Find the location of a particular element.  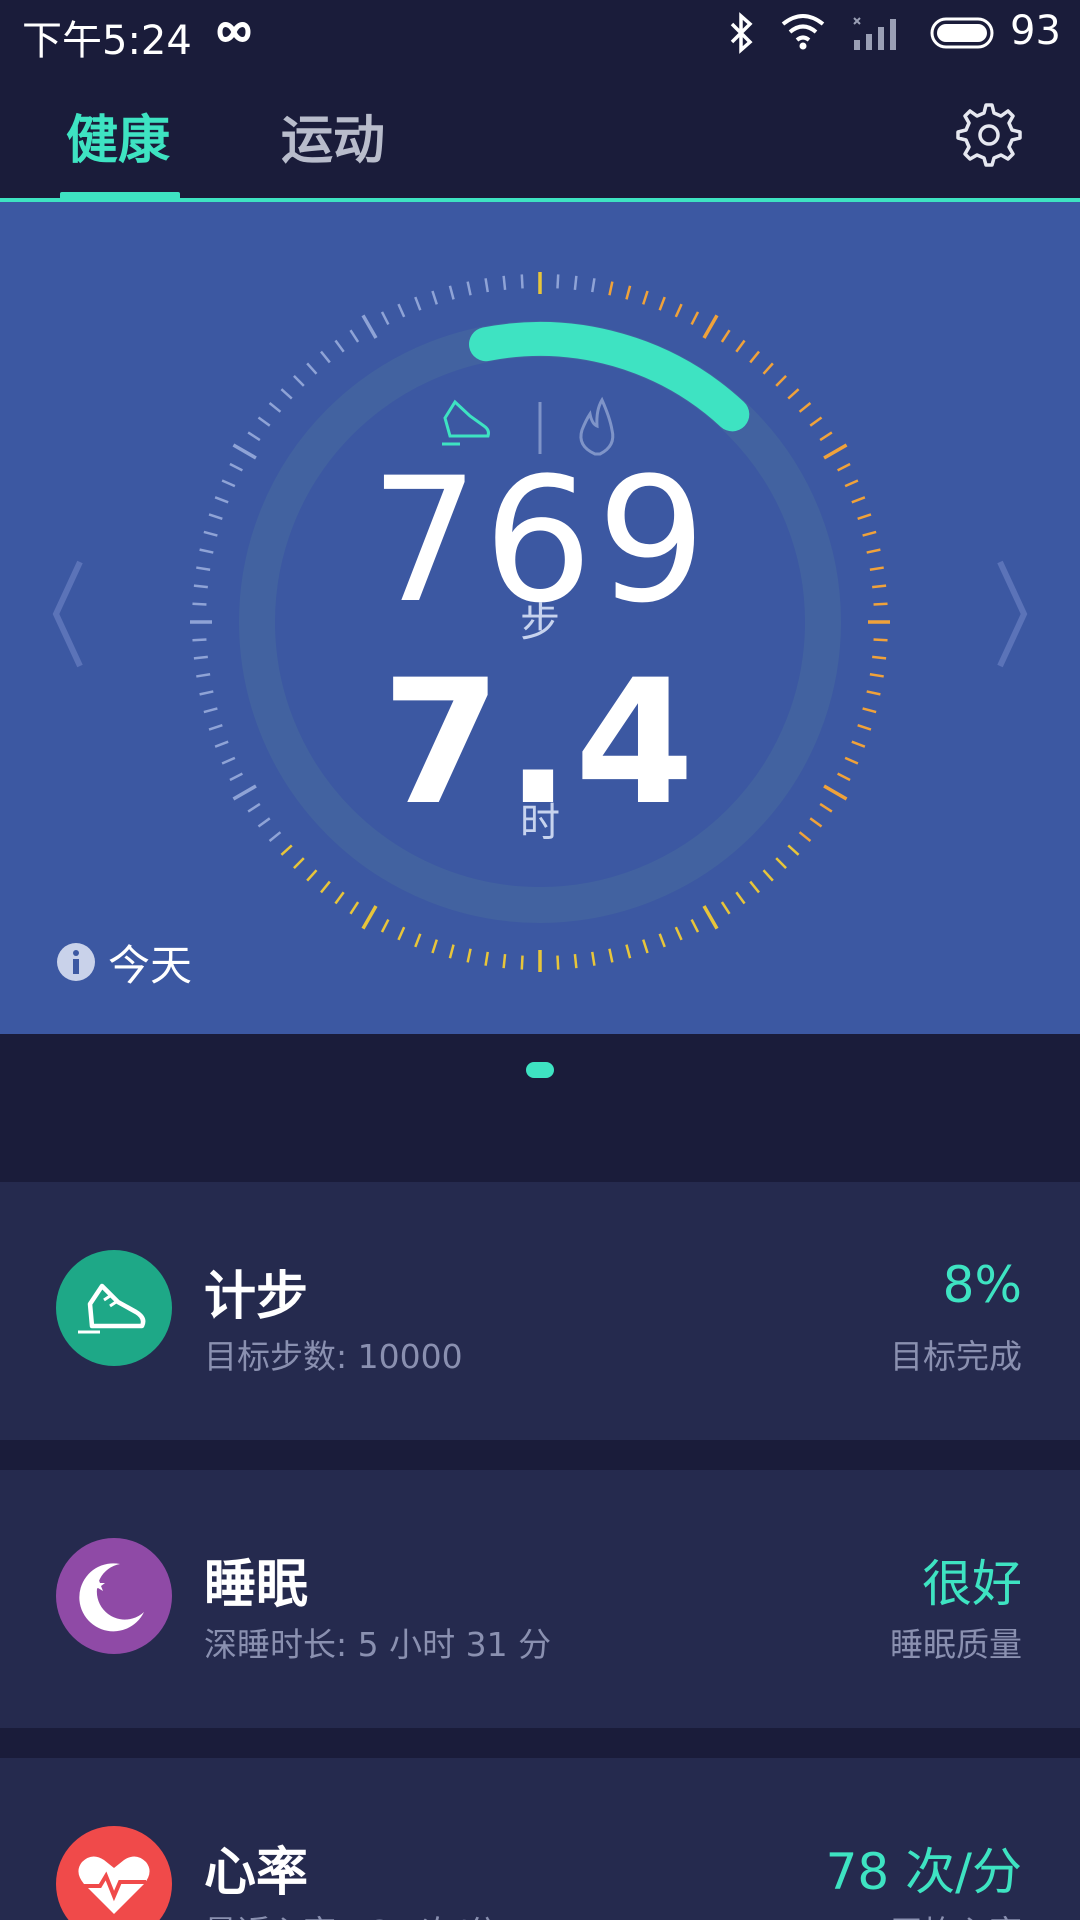

hours-unit: 时 is located at coordinates (540, 823).